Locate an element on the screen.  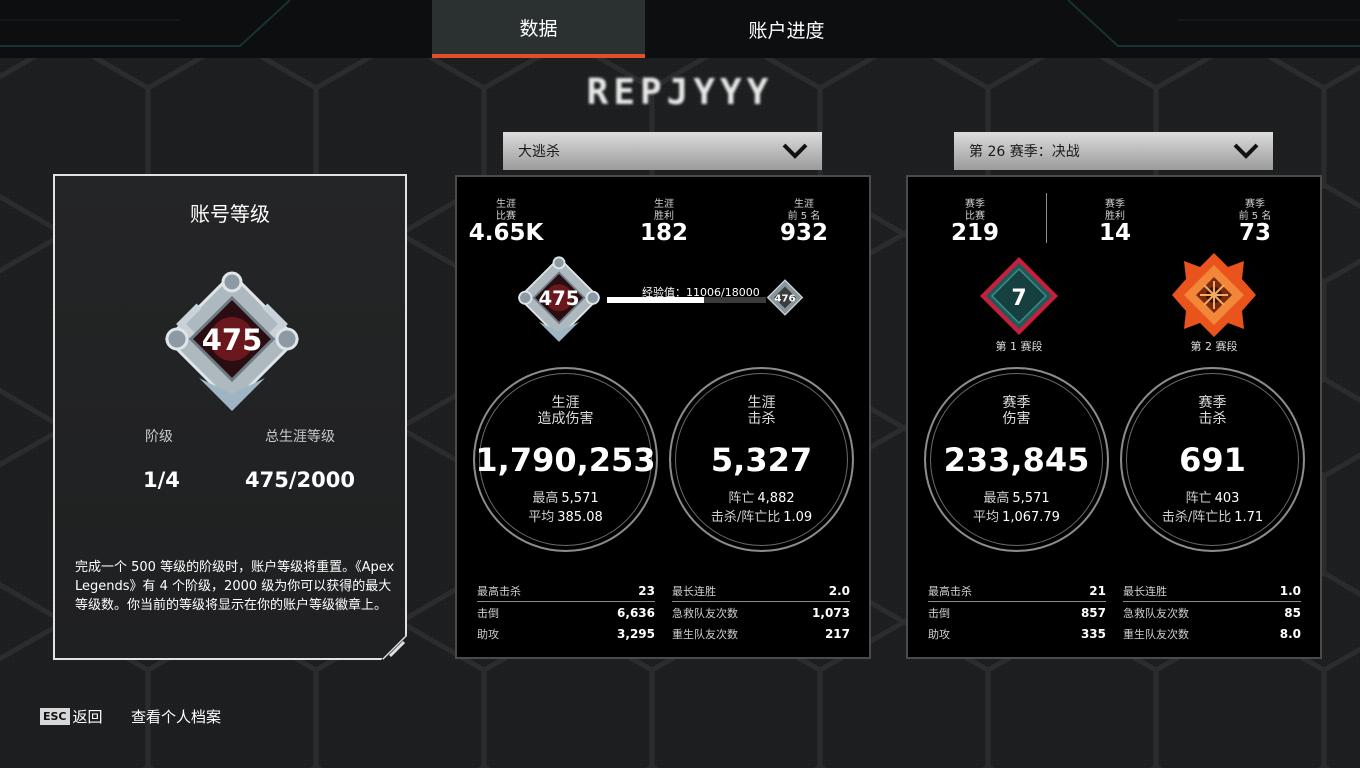
tab-stats: 数据 is located at coordinates (538, 29).